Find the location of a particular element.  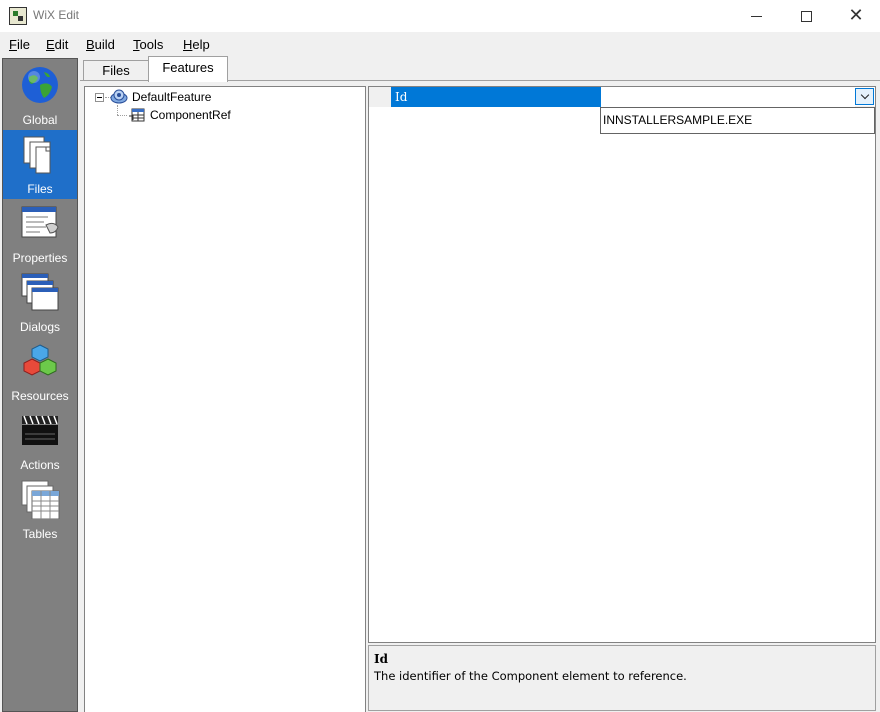

description-title: Id is located at coordinates (381, 659).